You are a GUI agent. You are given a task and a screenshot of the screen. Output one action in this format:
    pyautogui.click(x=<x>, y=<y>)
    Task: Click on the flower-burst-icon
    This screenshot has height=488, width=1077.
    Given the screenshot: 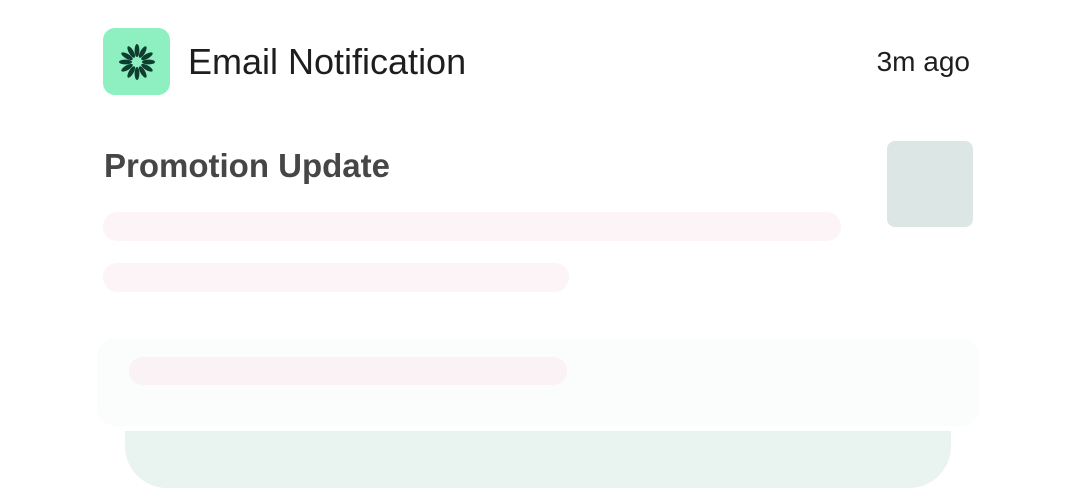 What is the action you would take?
    pyautogui.click(x=136, y=61)
    